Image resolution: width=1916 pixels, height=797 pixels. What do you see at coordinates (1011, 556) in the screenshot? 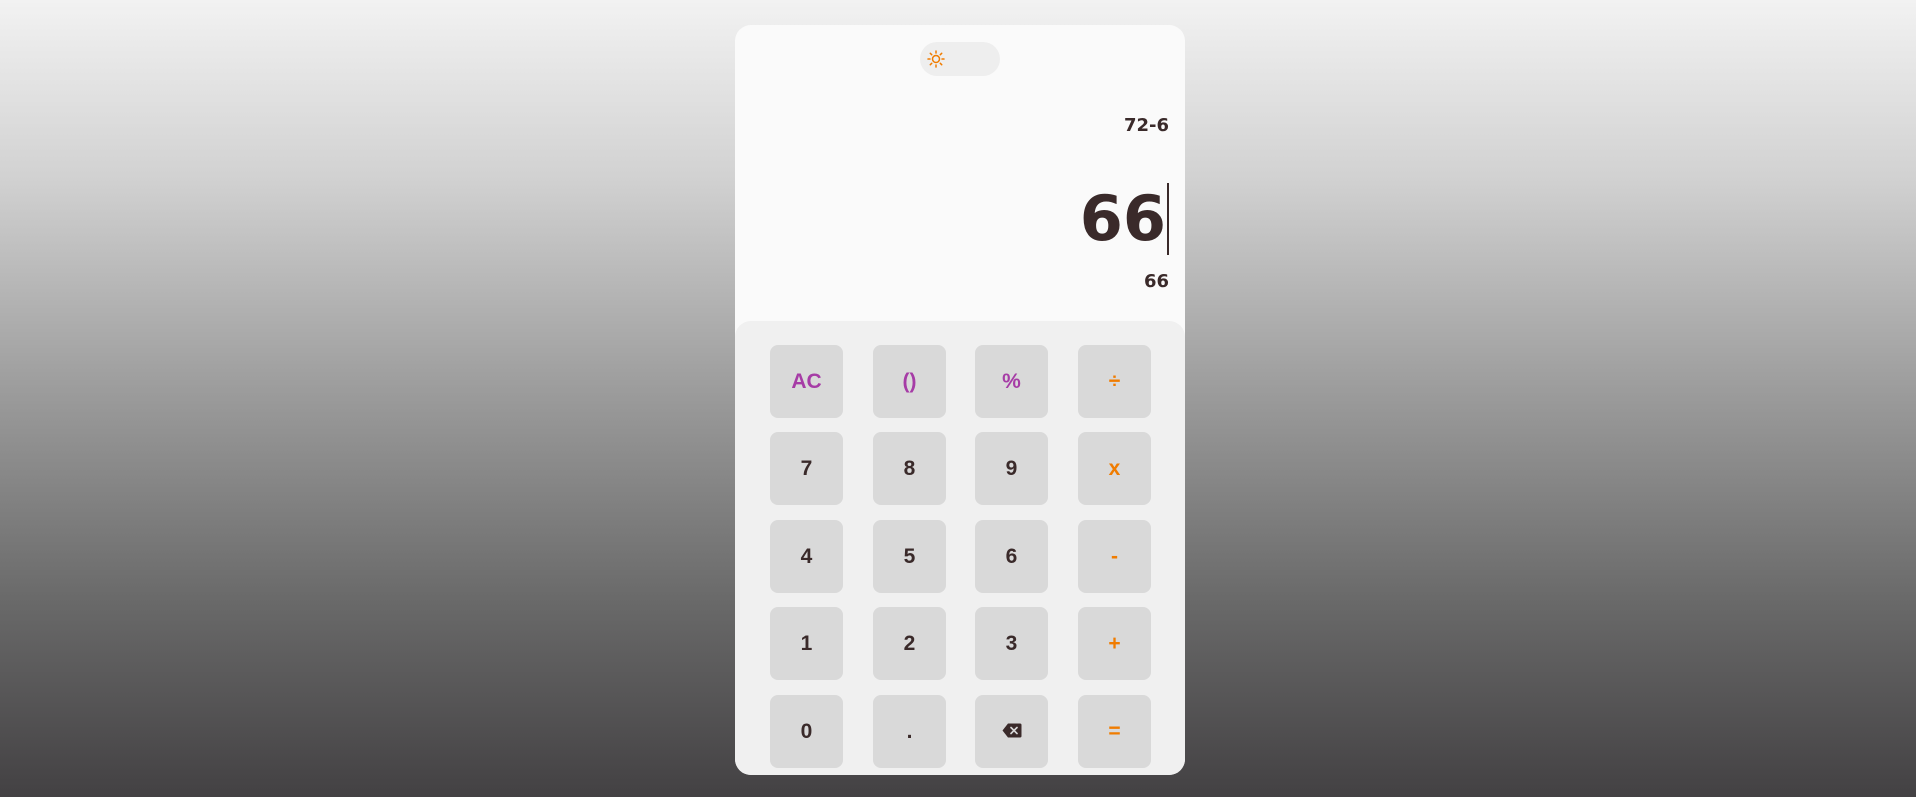
I see `digit-6-button: 6` at bounding box center [1011, 556].